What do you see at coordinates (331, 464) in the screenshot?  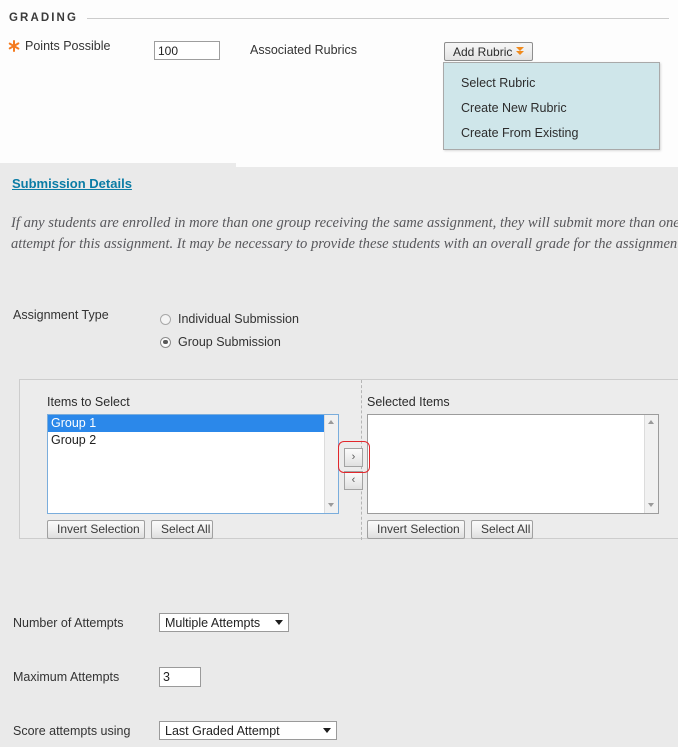 I see `items-to-select-scrollbar` at bounding box center [331, 464].